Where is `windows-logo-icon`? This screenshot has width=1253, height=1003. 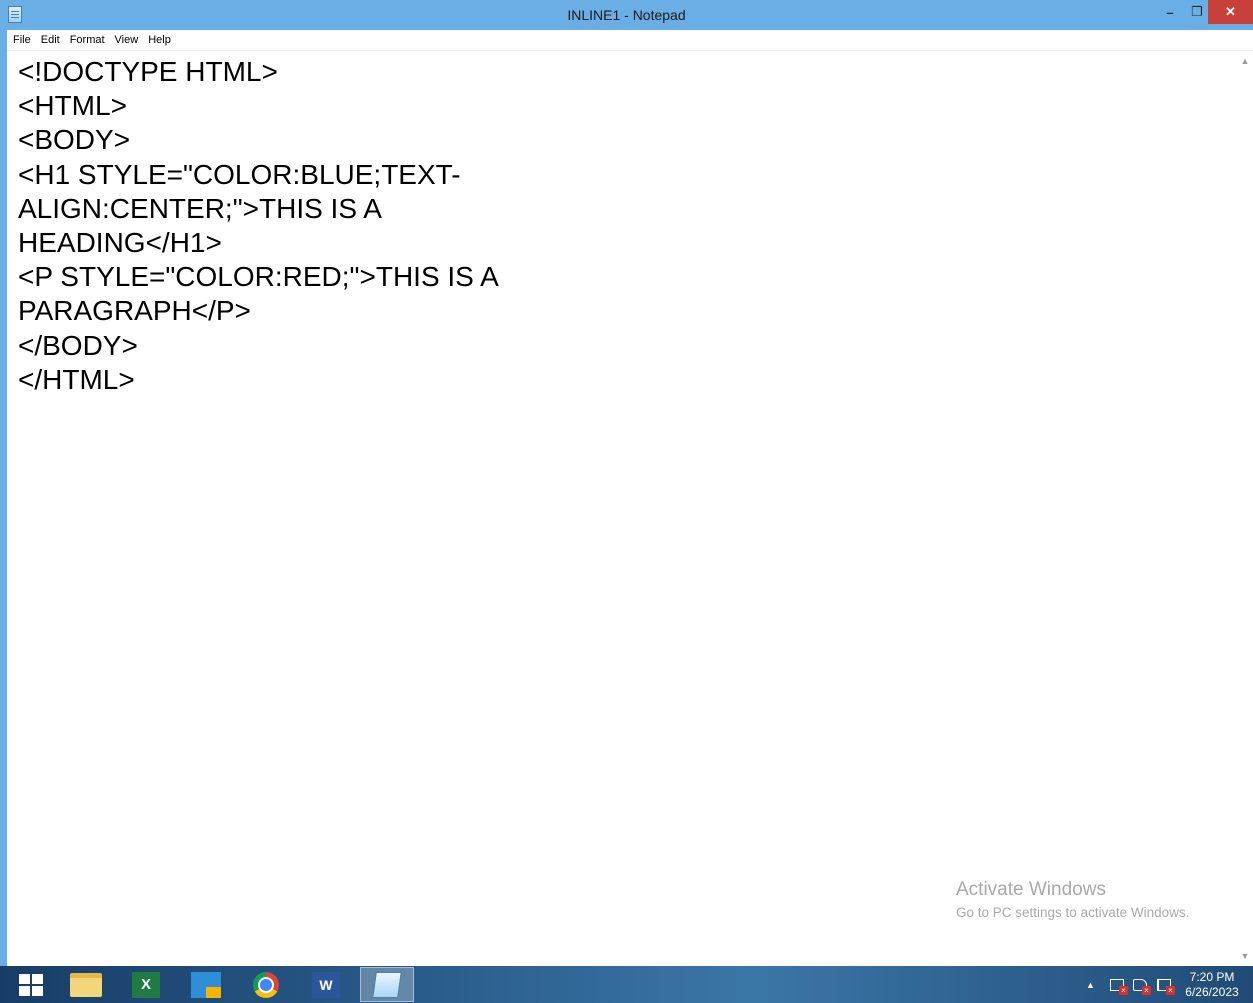
windows-logo-icon is located at coordinates (31, 984).